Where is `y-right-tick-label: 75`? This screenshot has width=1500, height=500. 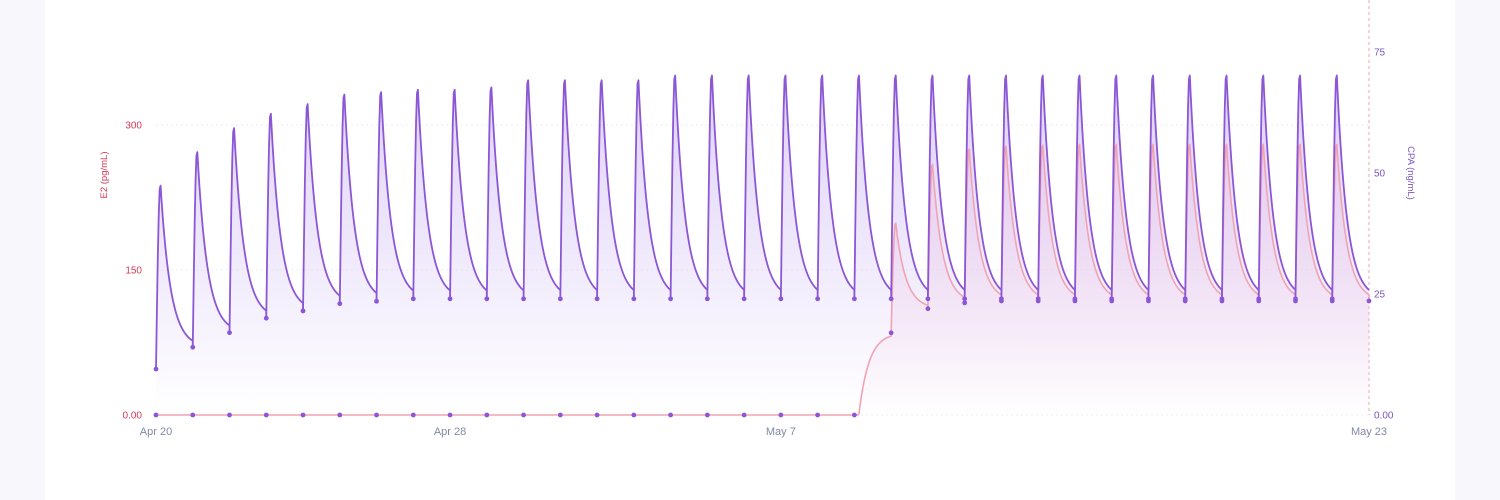 y-right-tick-label: 75 is located at coordinates (1380, 53).